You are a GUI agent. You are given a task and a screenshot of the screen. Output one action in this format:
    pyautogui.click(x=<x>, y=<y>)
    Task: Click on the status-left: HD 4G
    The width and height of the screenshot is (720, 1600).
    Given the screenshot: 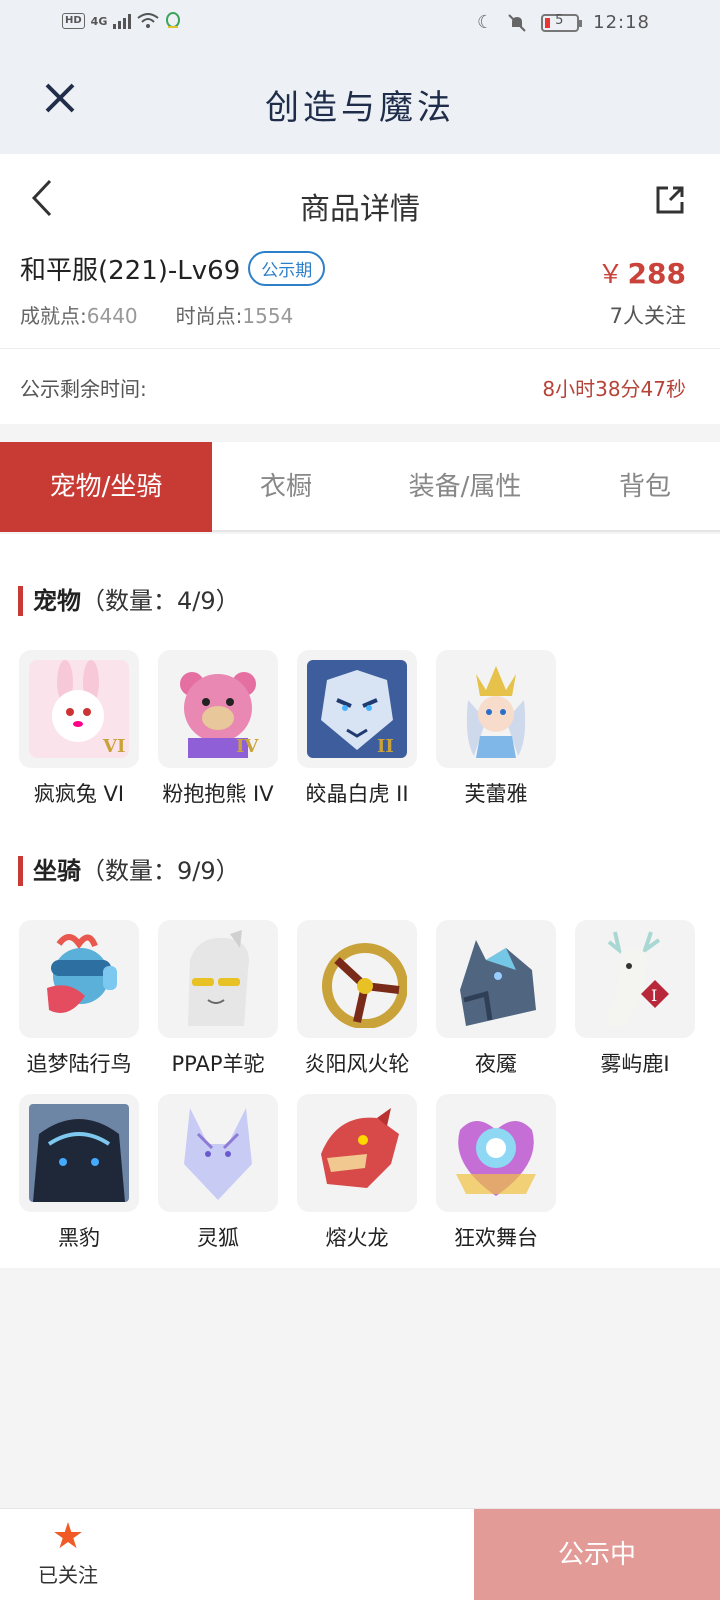 What is the action you would take?
    pyautogui.click(x=121, y=21)
    